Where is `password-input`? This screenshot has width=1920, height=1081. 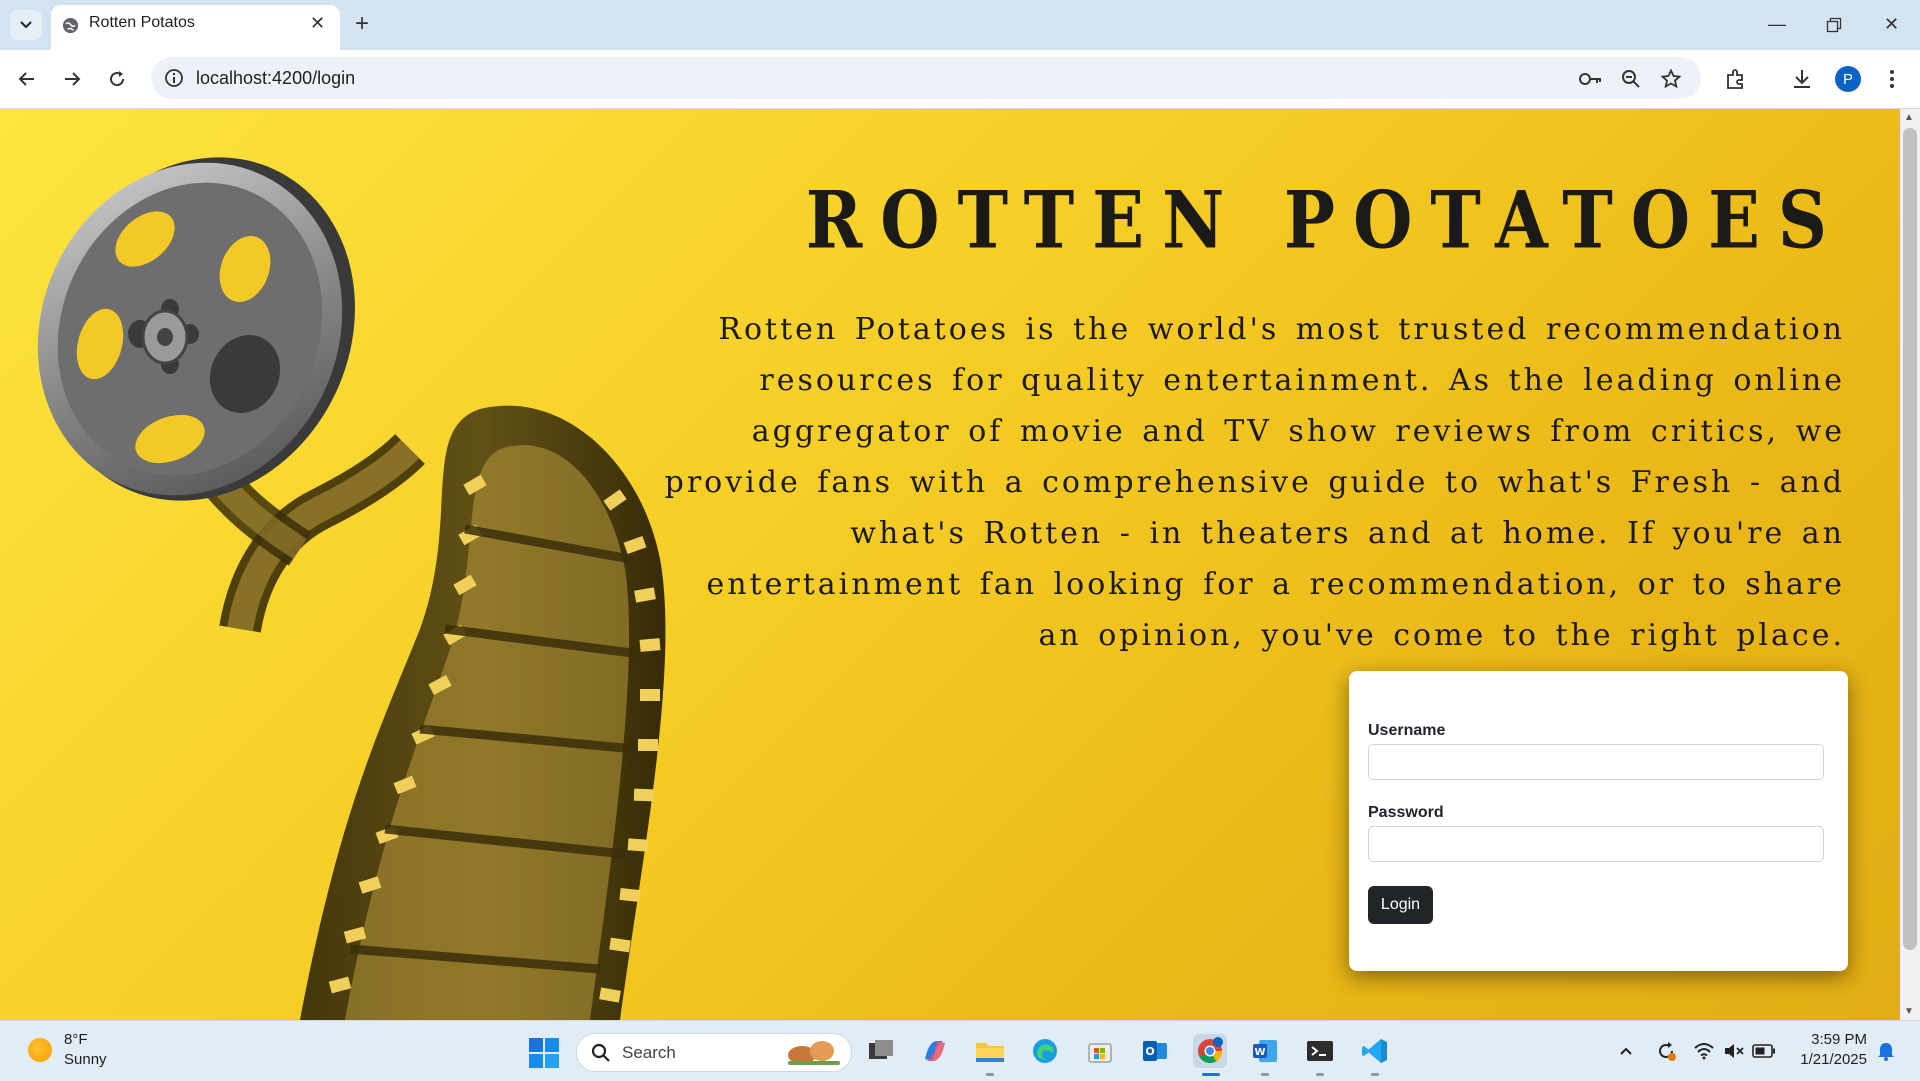 password-input is located at coordinates (1596, 844).